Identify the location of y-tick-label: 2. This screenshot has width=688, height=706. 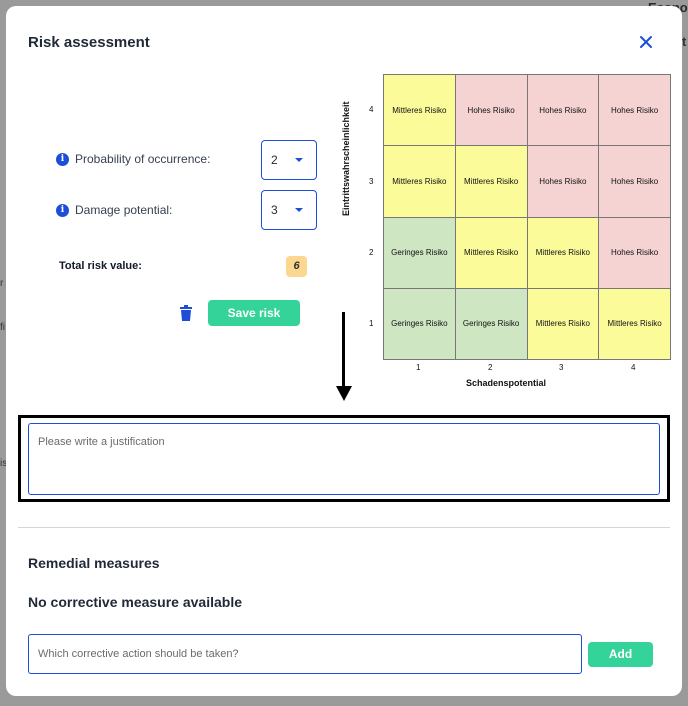
(371, 252).